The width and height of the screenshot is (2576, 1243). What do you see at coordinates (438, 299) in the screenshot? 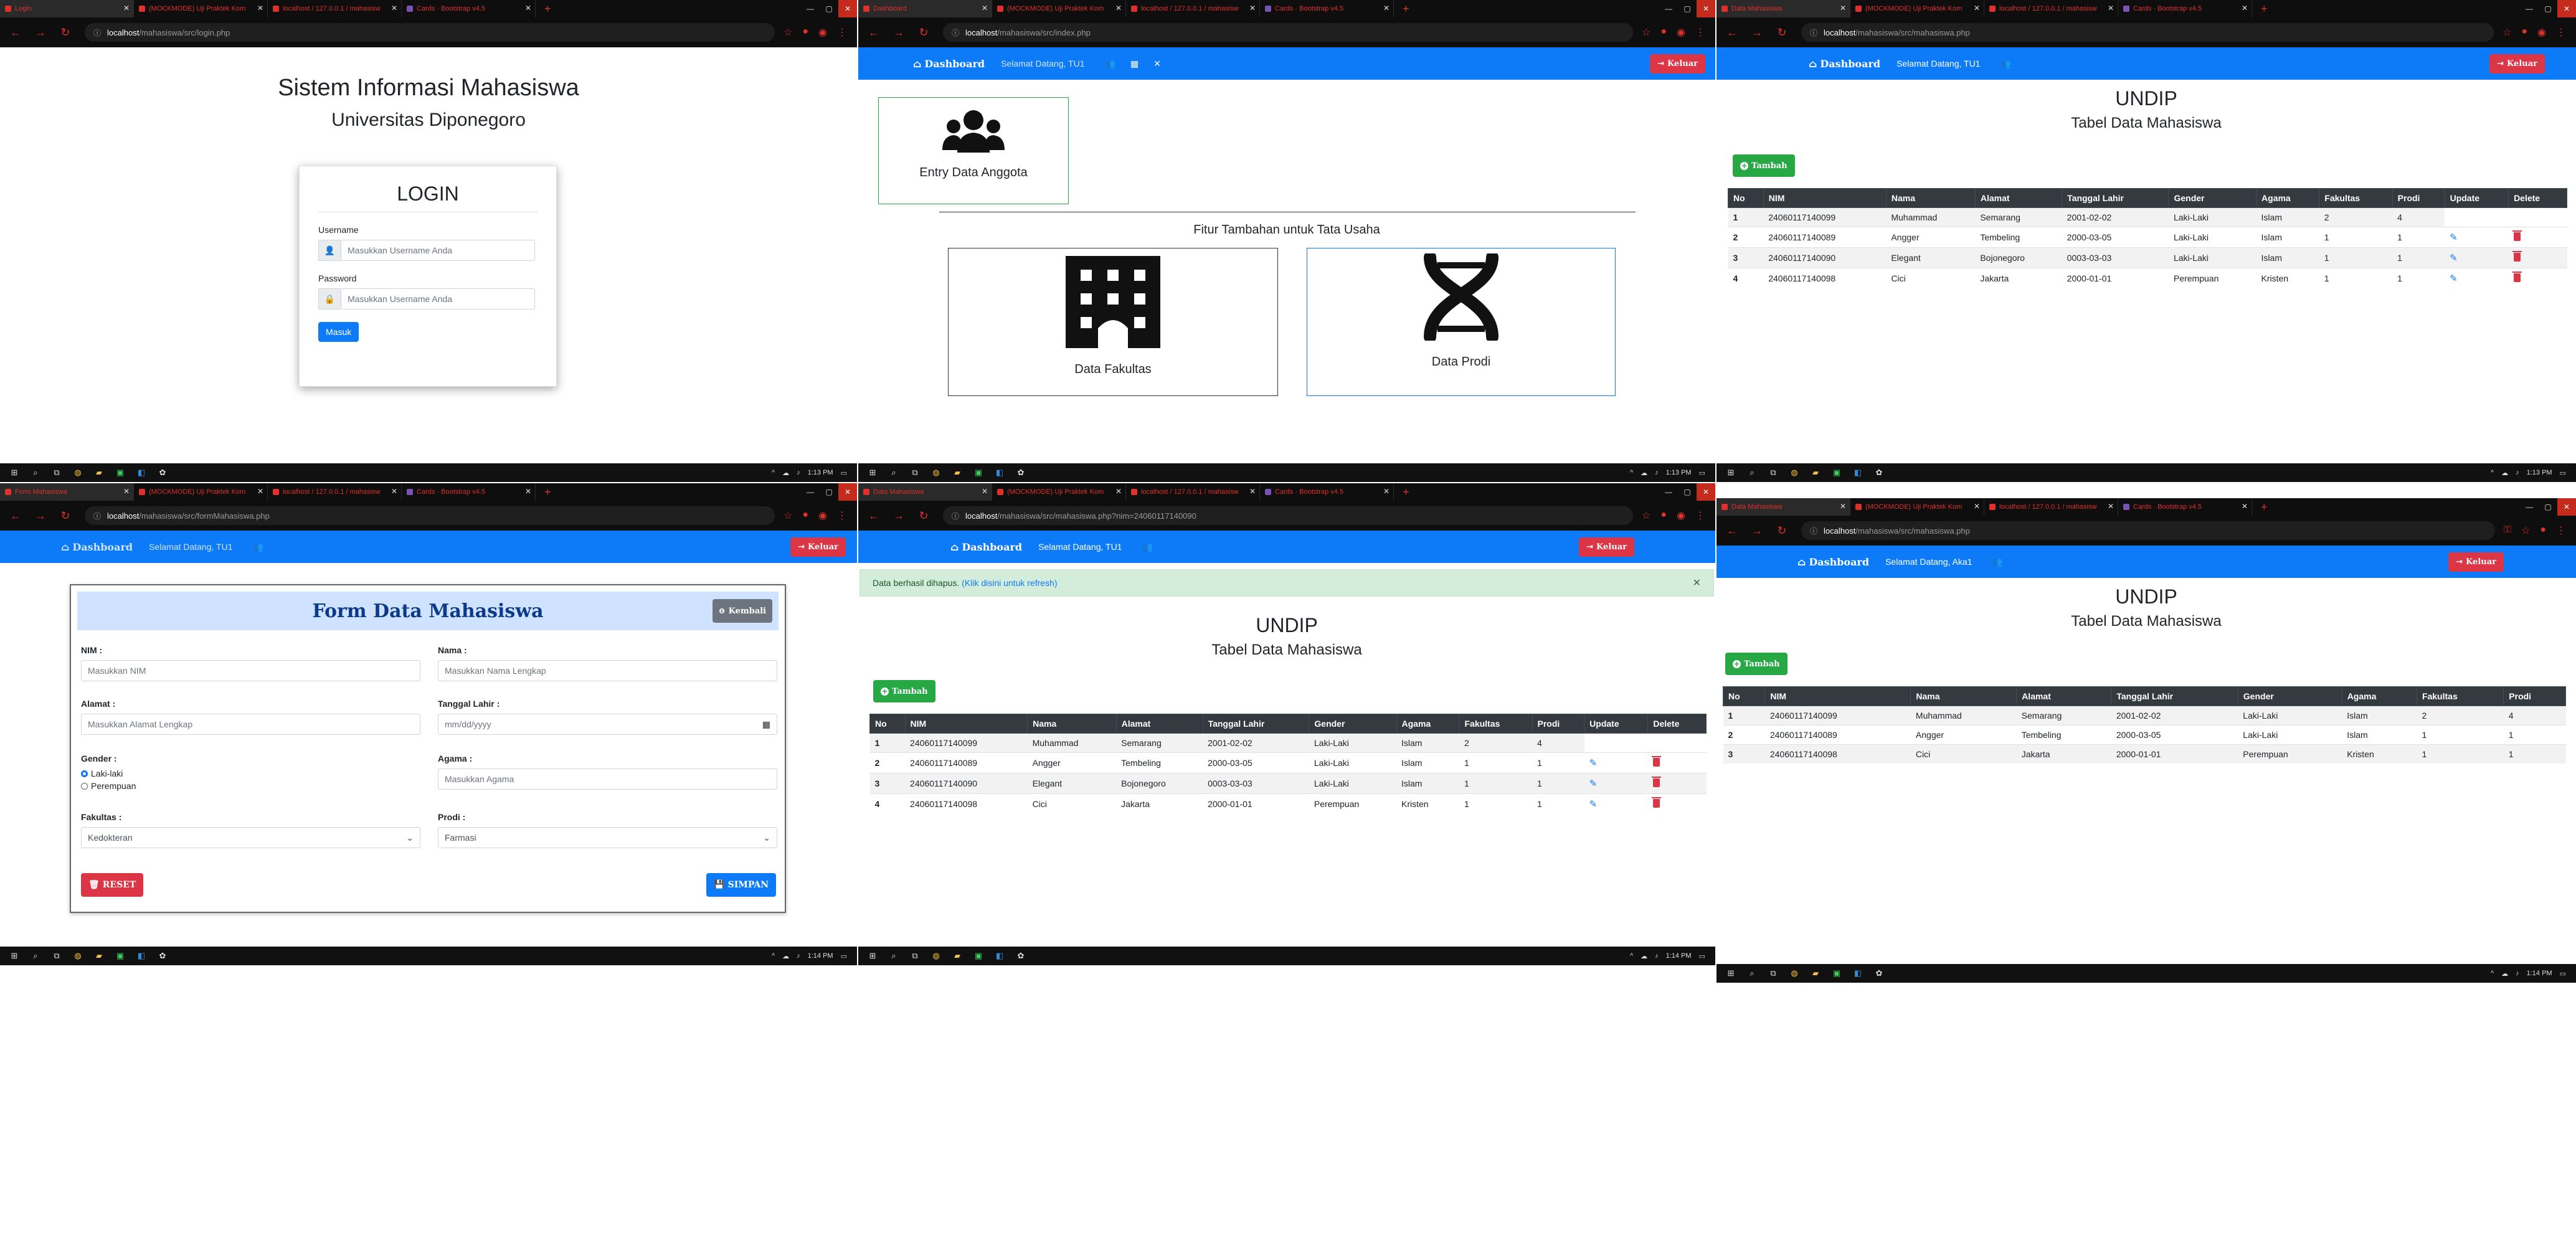
I see `password-input: Masukkan Username Anda` at bounding box center [438, 299].